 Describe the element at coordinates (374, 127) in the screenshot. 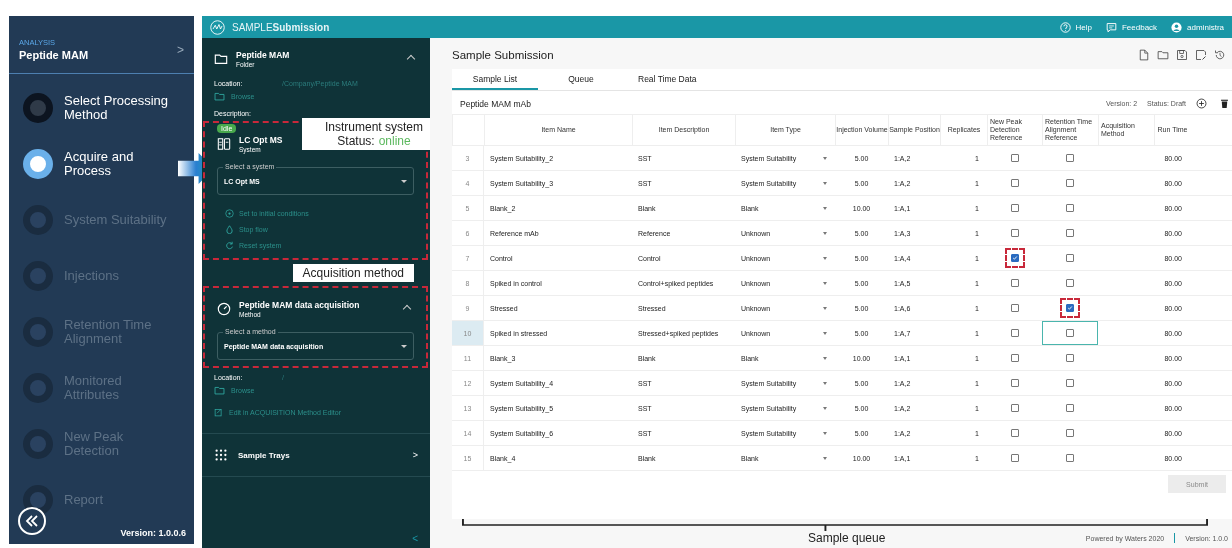

I see `annotation-text: Instrument system` at that location.